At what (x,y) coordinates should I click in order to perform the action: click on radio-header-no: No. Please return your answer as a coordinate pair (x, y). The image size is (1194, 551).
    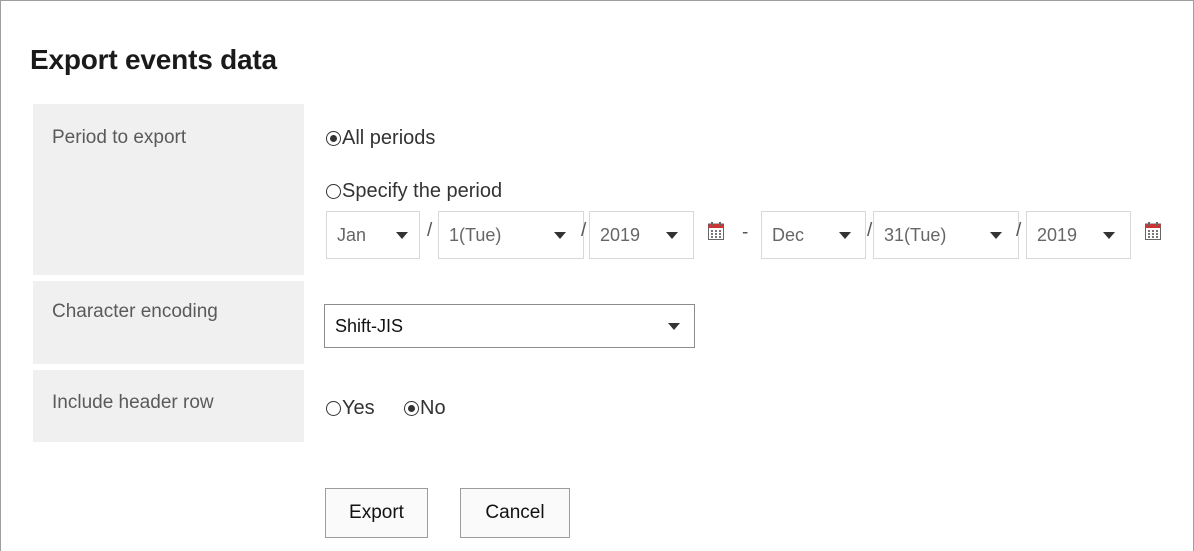
    Looking at the image, I should click on (425, 408).